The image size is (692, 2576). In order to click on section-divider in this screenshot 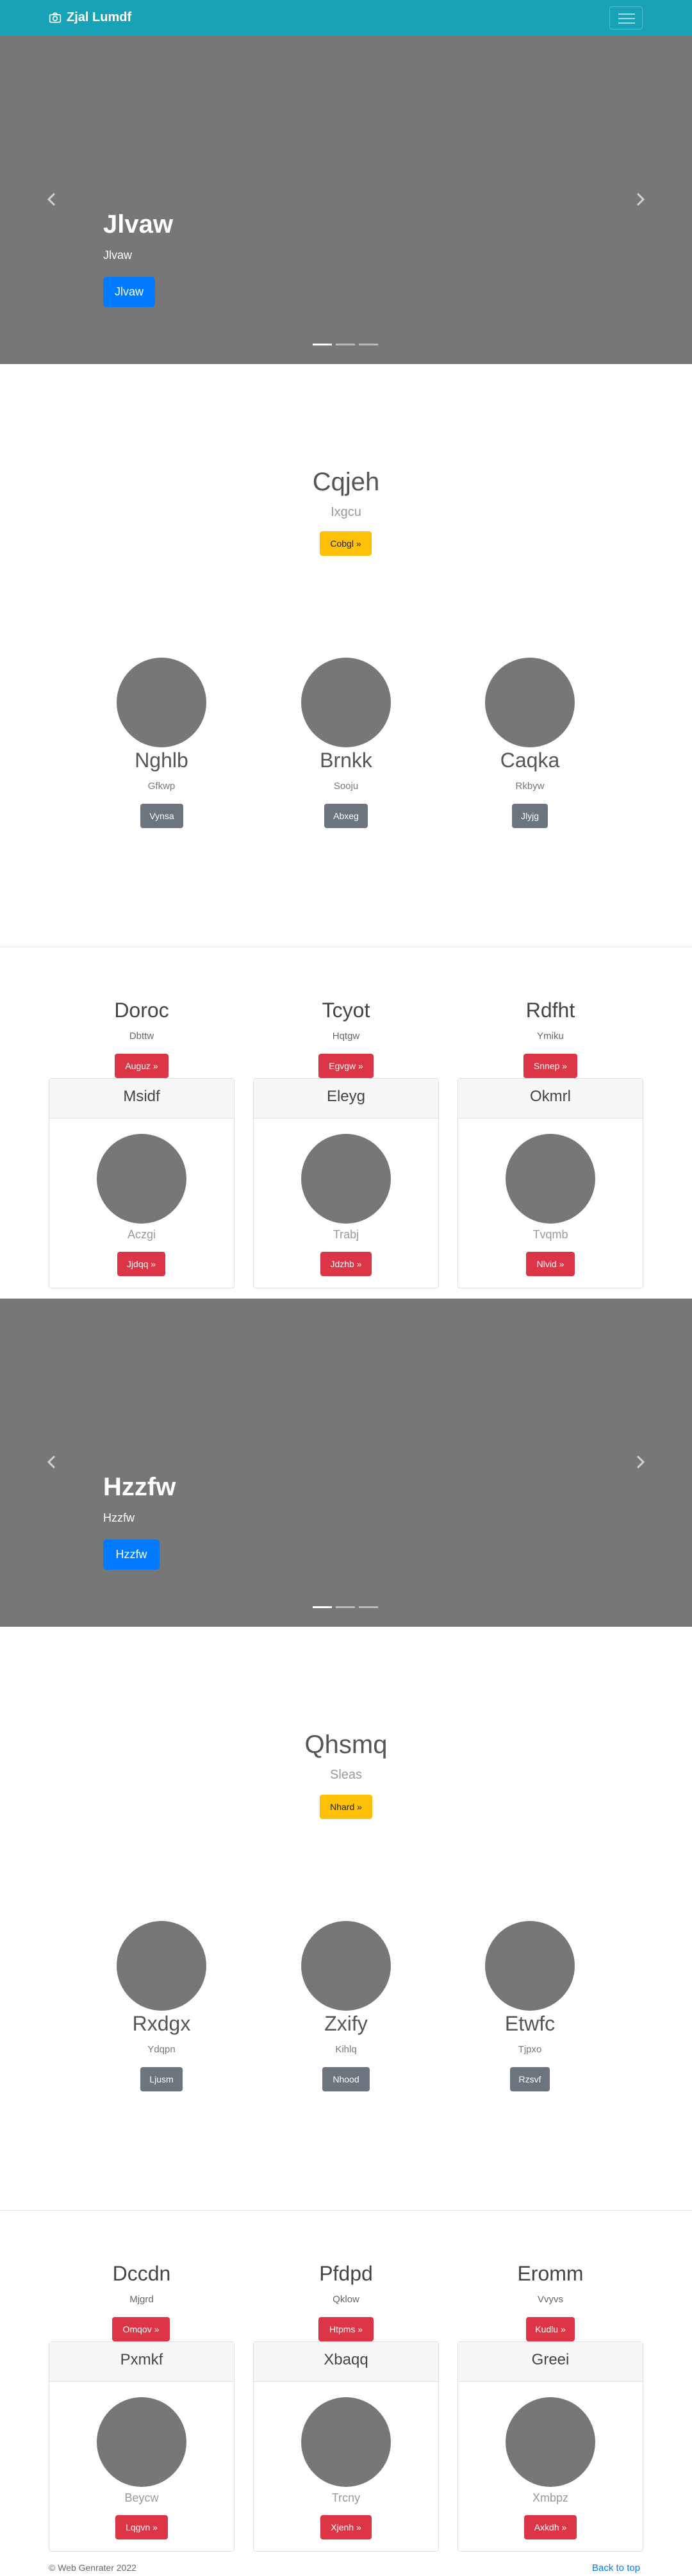, I will do `click(346, 2210)`.